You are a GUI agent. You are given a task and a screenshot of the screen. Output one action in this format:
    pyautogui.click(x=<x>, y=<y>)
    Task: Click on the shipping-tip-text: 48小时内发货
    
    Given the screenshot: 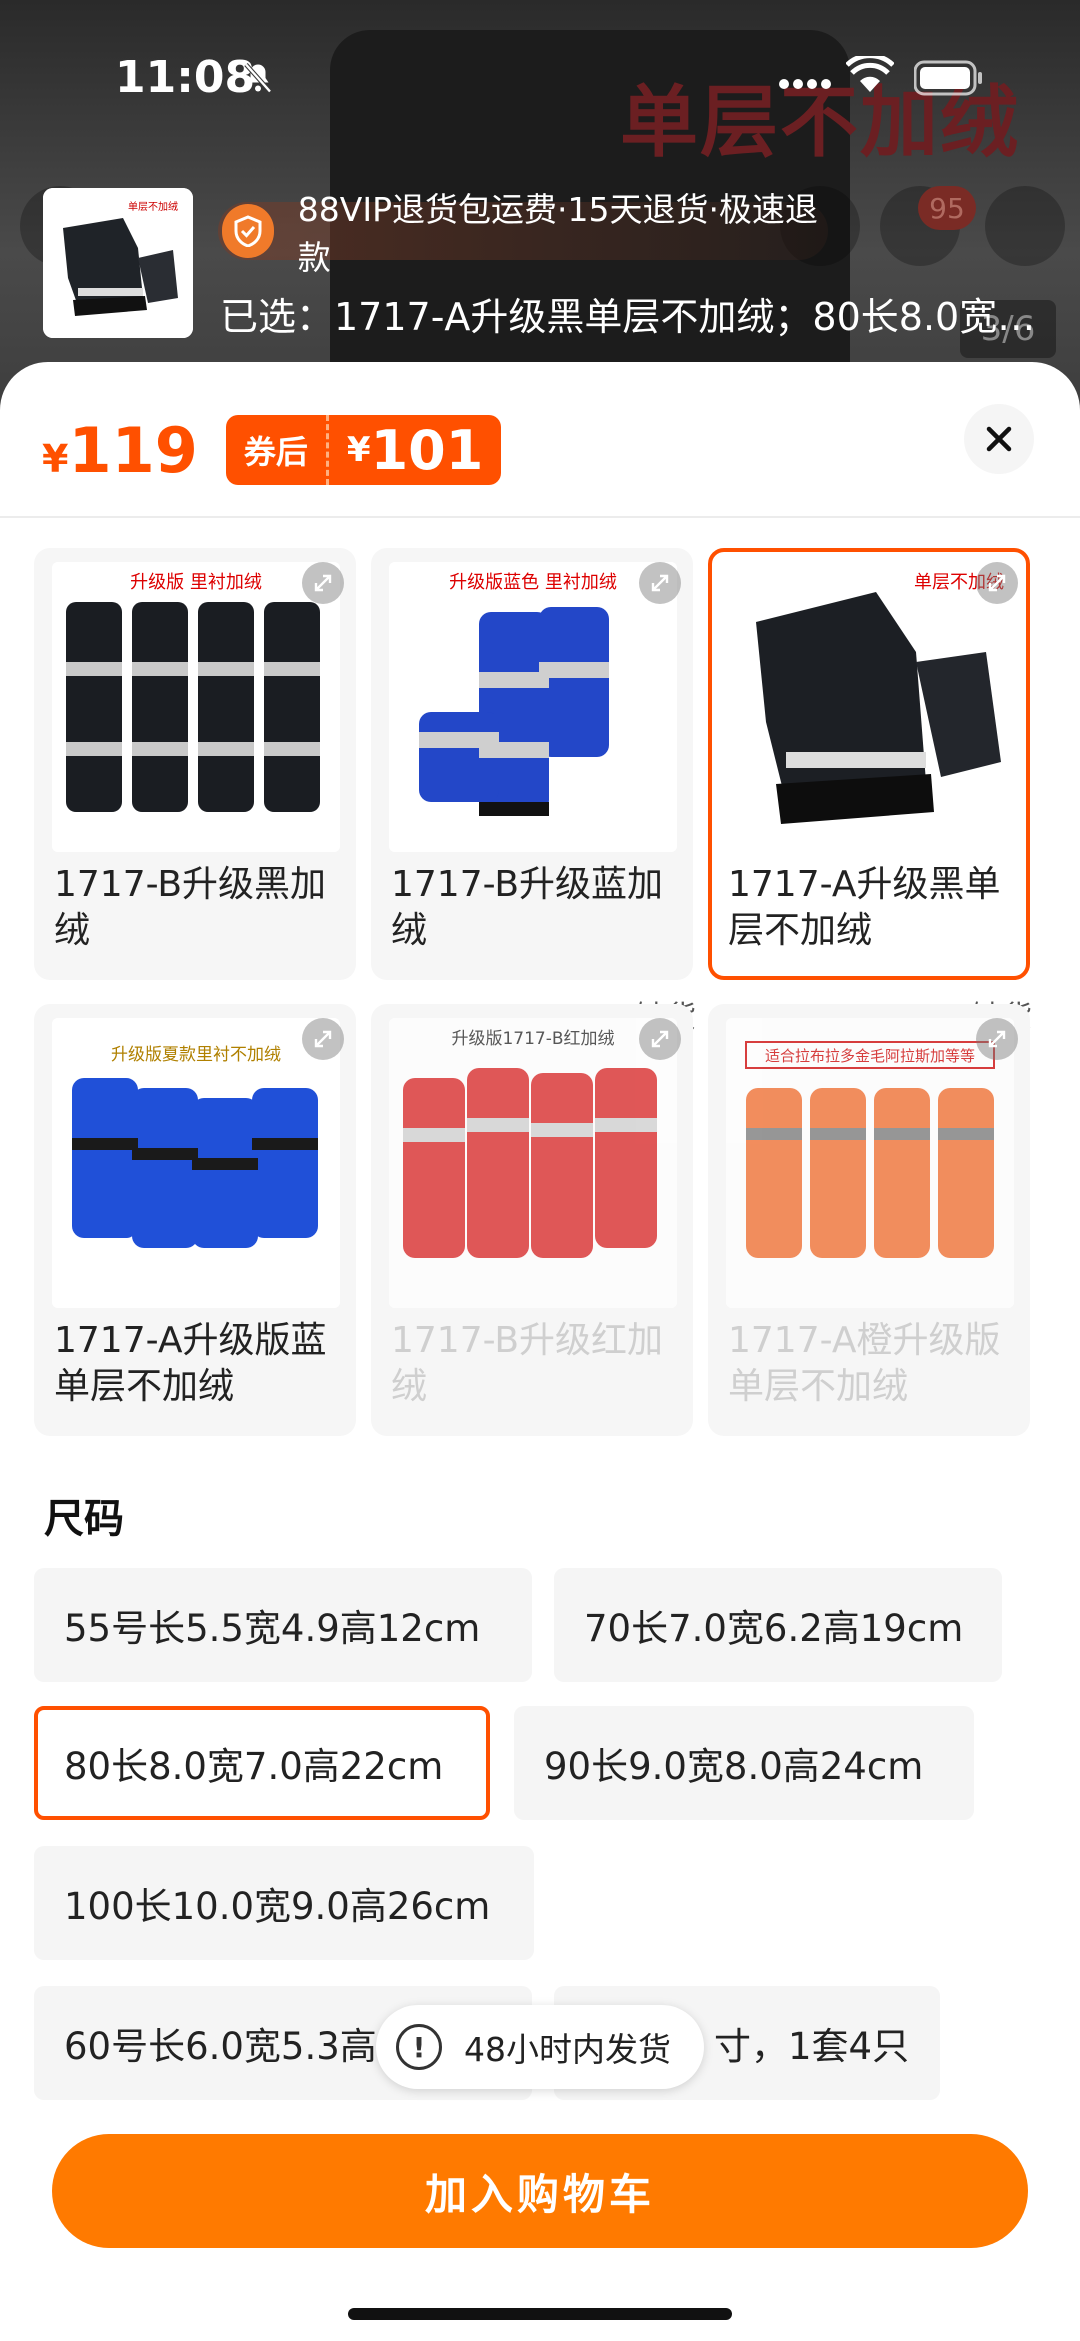 What is the action you would take?
    pyautogui.click(x=567, y=2049)
    